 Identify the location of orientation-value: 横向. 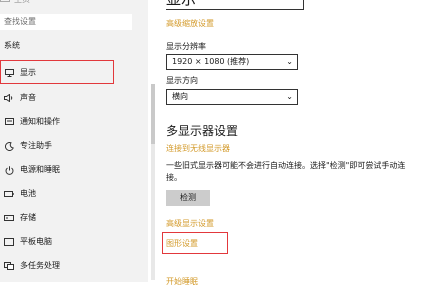
(180, 96).